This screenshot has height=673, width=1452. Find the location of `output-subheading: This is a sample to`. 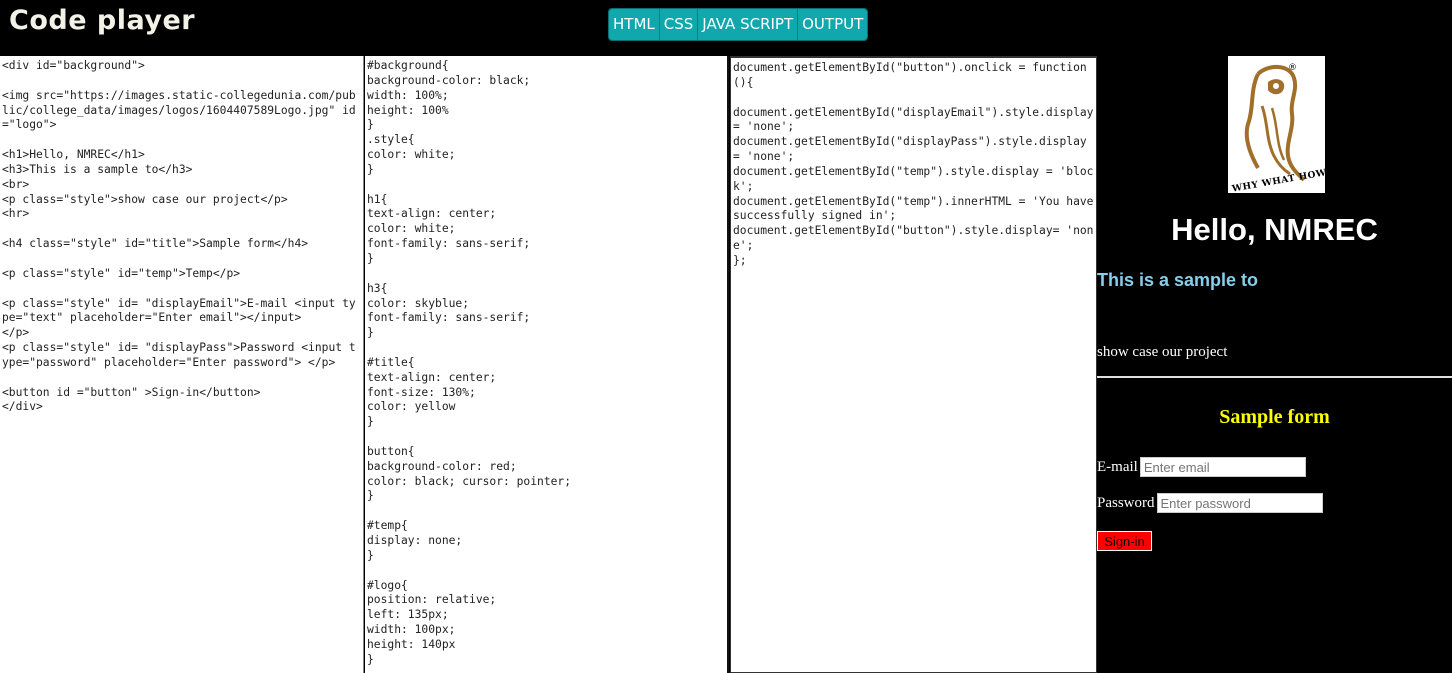

output-subheading: This is a sample to is located at coordinates (1178, 280).